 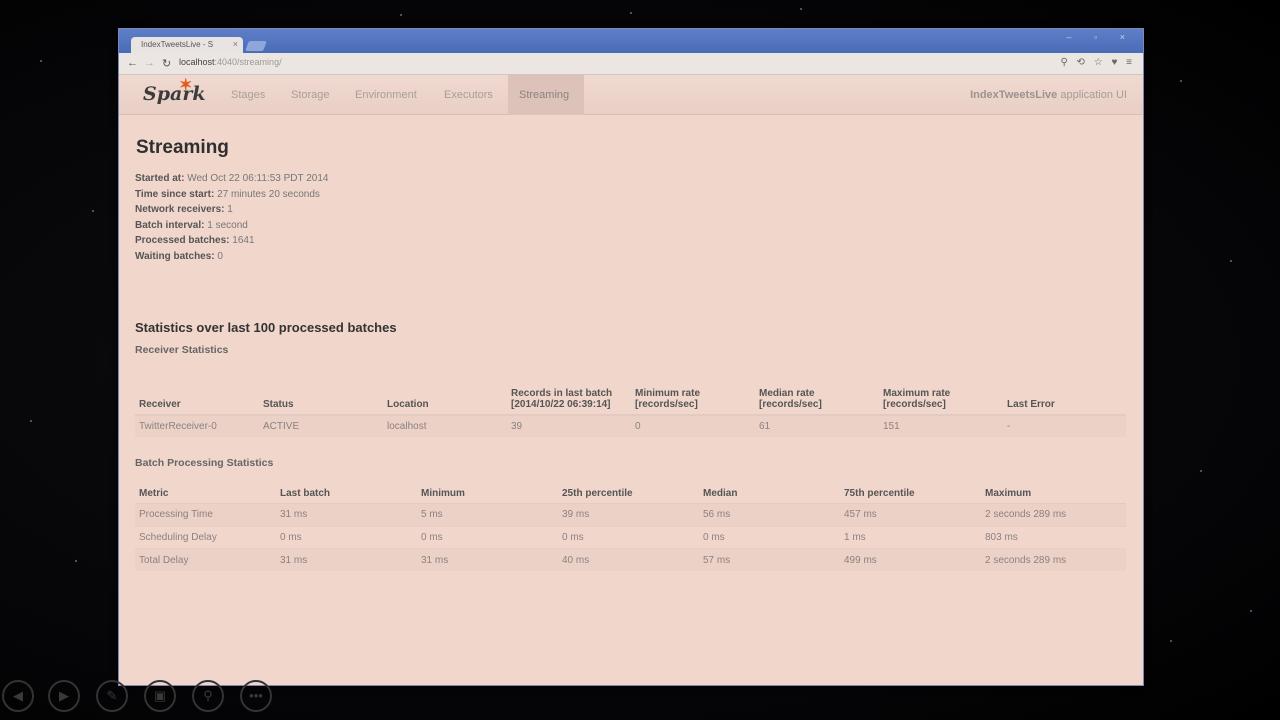 I want to click on pen-icon: ✎, so click(x=112, y=696).